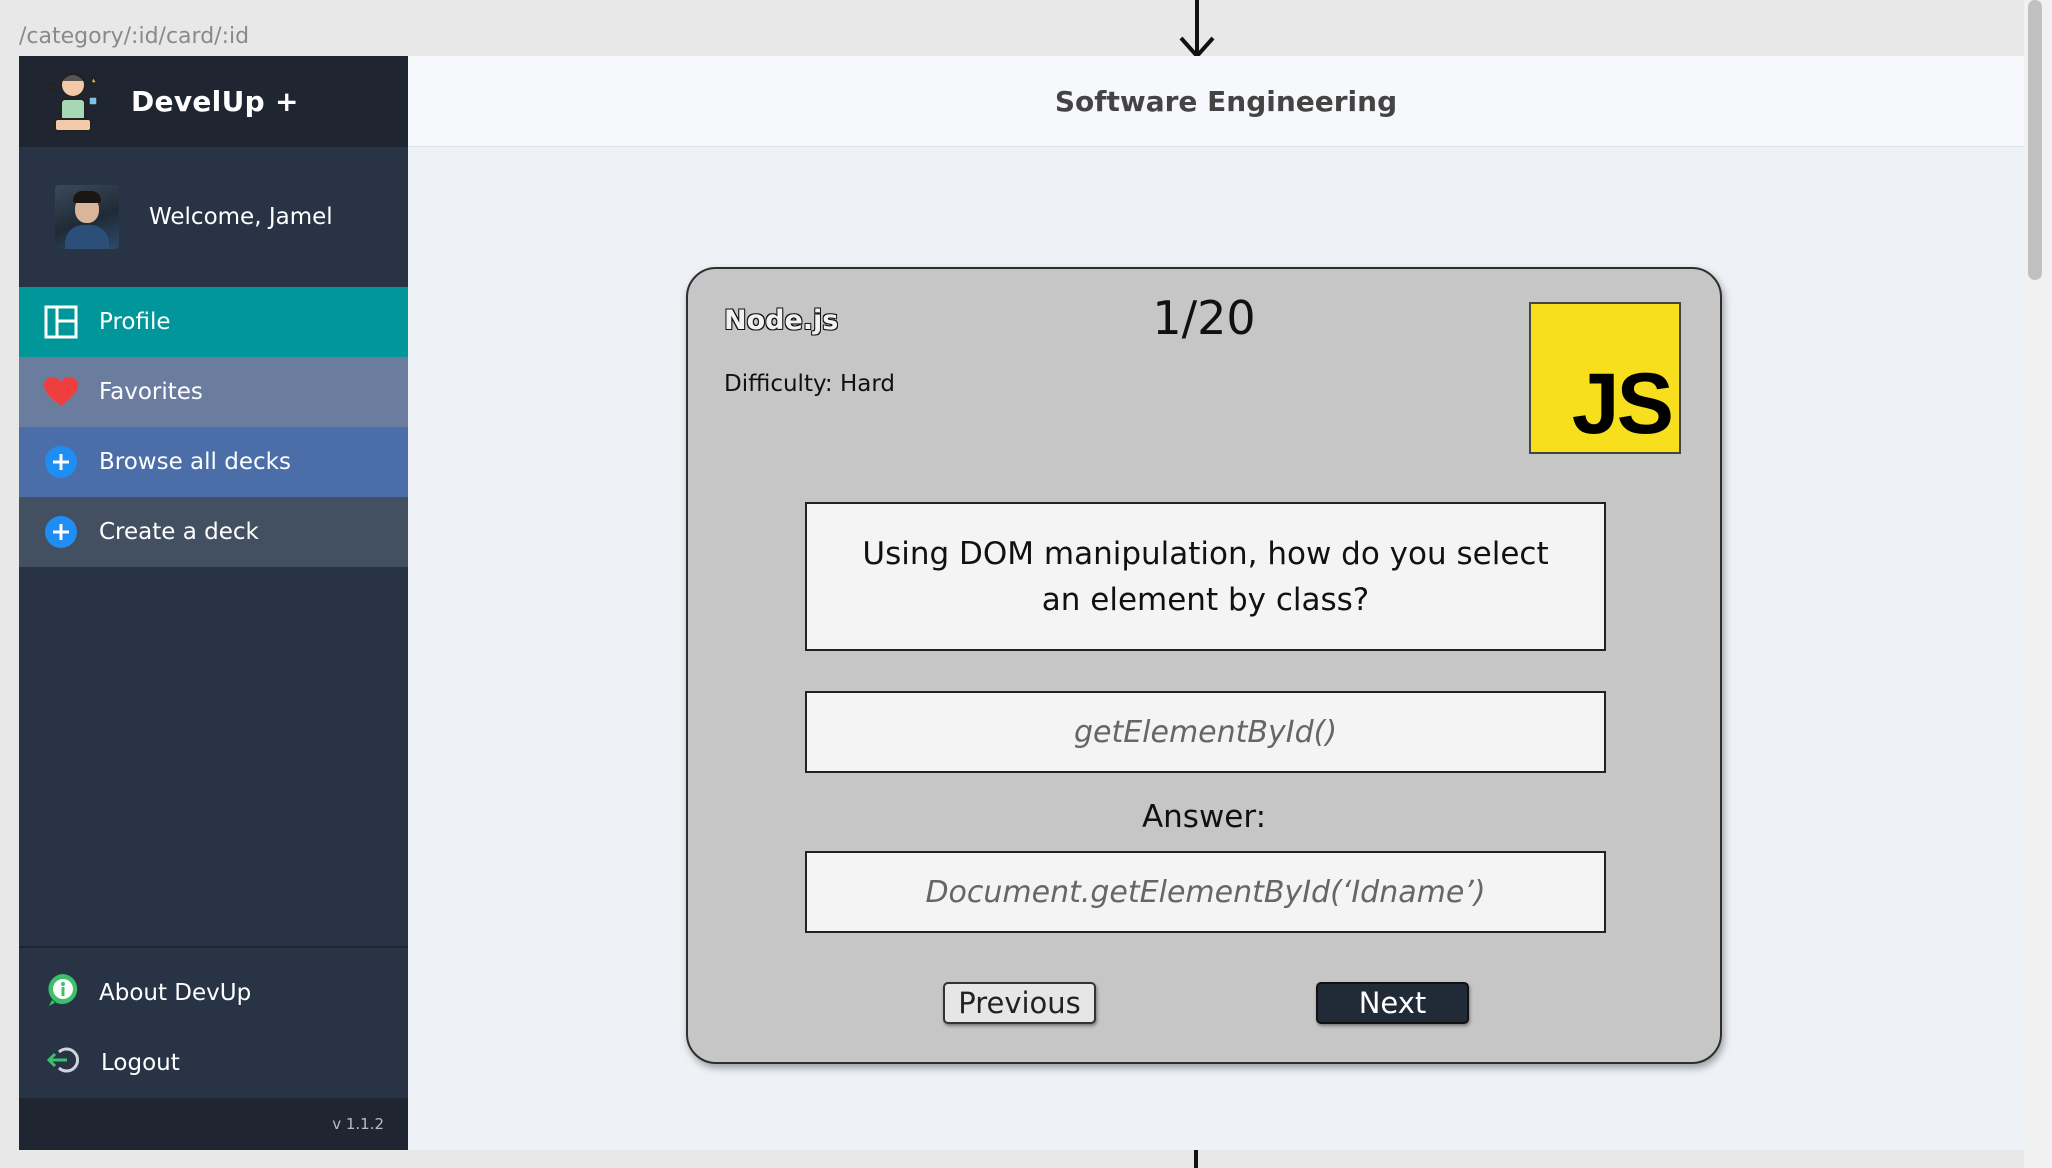  Describe the element at coordinates (1019, 1003) in the screenshot. I see `previous-button: Previous` at that location.